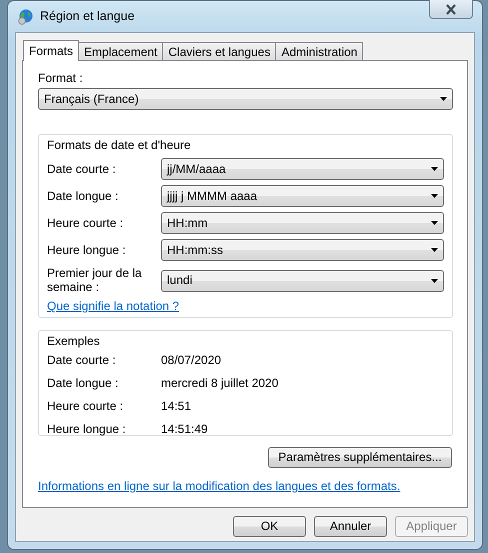  What do you see at coordinates (85, 406) in the screenshot?
I see `example-label: Heure courte :` at bounding box center [85, 406].